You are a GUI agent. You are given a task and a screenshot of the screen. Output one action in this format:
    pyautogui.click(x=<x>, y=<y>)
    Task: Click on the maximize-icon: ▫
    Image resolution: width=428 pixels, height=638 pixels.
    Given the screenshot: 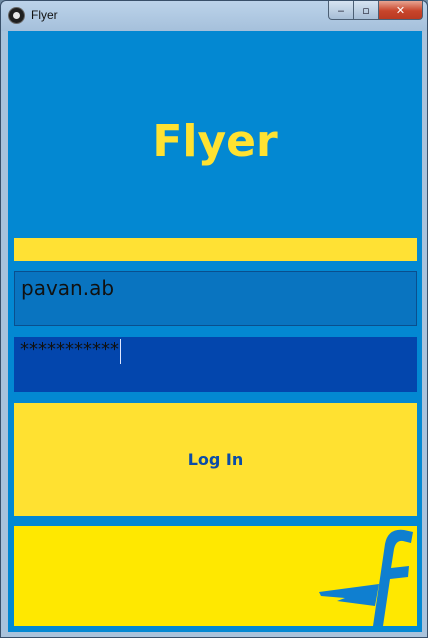 What is the action you would take?
    pyautogui.click(x=366, y=10)
    